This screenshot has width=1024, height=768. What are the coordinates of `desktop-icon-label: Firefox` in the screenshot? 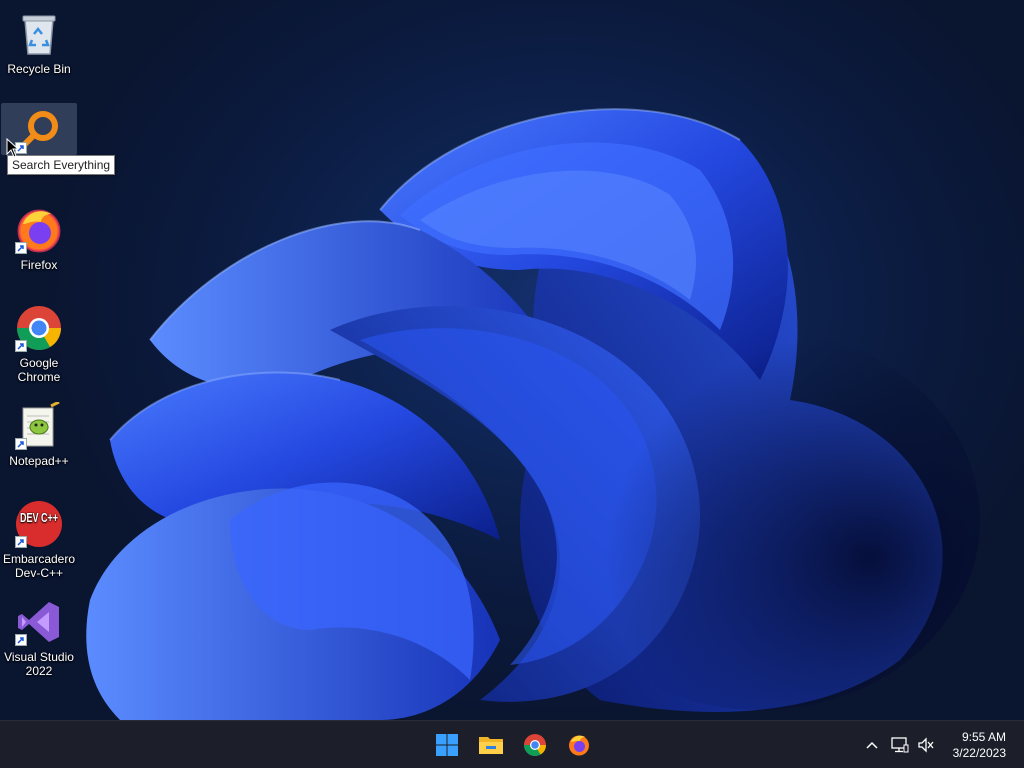 It's located at (39, 265).